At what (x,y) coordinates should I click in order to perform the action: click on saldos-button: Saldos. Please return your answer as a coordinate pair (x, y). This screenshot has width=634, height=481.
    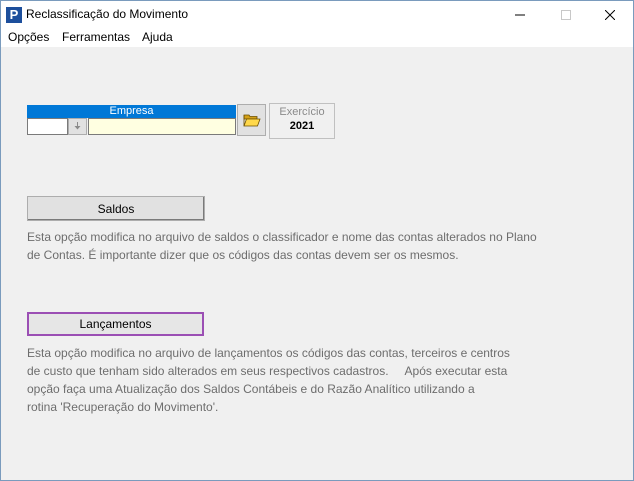
    Looking at the image, I should click on (116, 208).